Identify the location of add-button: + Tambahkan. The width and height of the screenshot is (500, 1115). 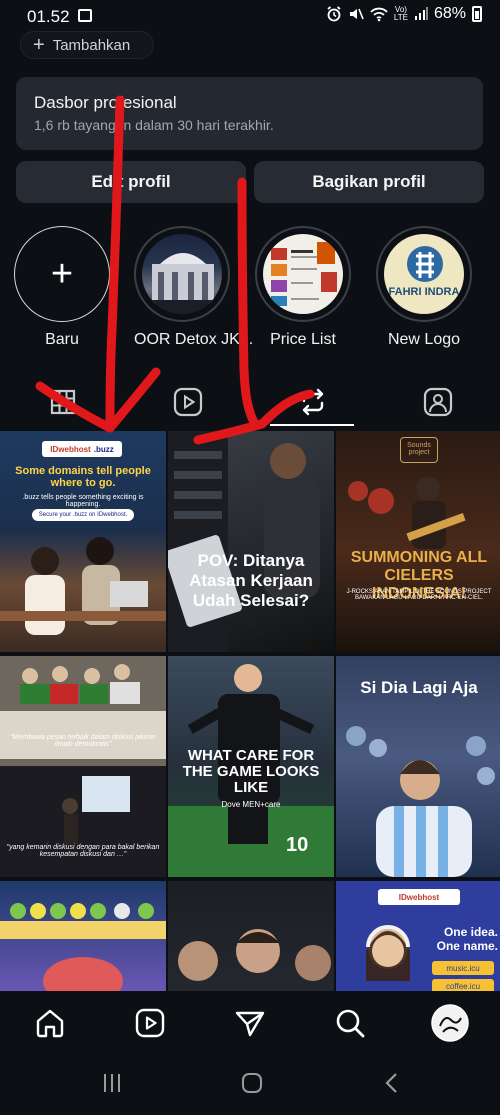
(87, 45).